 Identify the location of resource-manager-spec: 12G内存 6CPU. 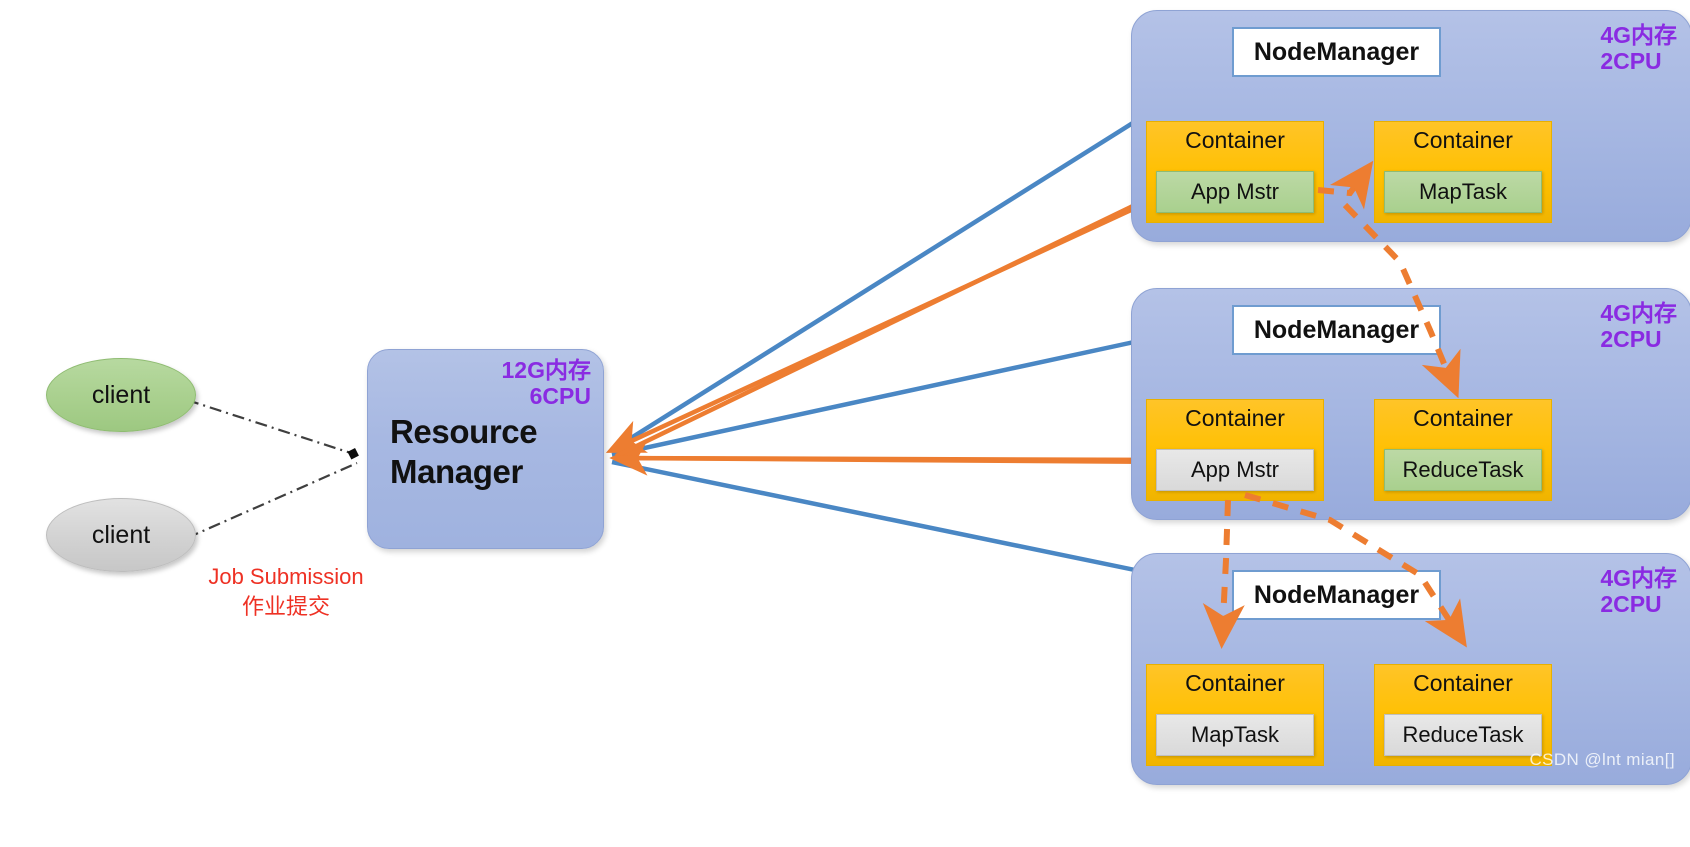
(546, 383).